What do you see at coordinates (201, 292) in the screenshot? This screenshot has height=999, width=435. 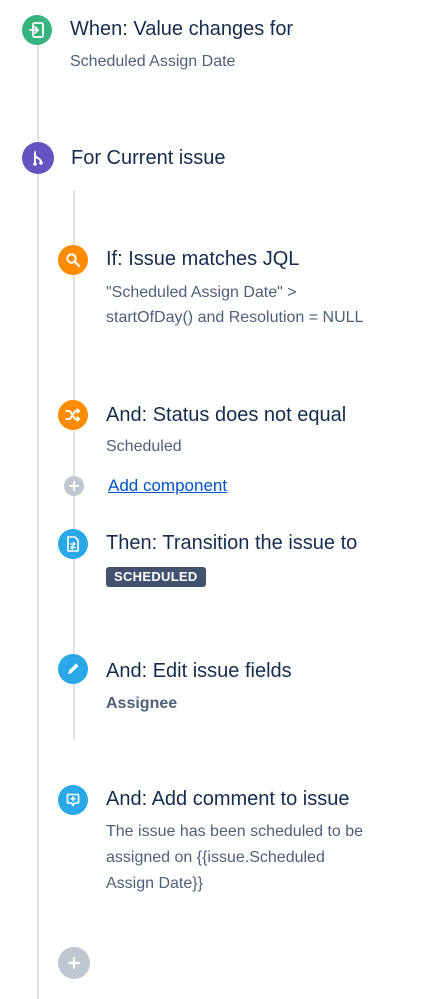 I see `component-subtitle-jql-line-1: "Scheduled Assign Date" >` at bounding box center [201, 292].